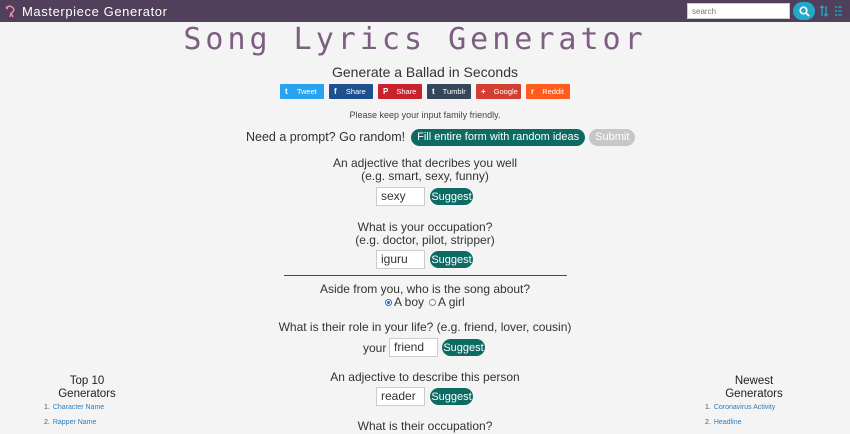  Describe the element at coordinates (425, 176) in the screenshot. I see `adjective-hint: (e.g. smart, sexy, funny)` at that location.